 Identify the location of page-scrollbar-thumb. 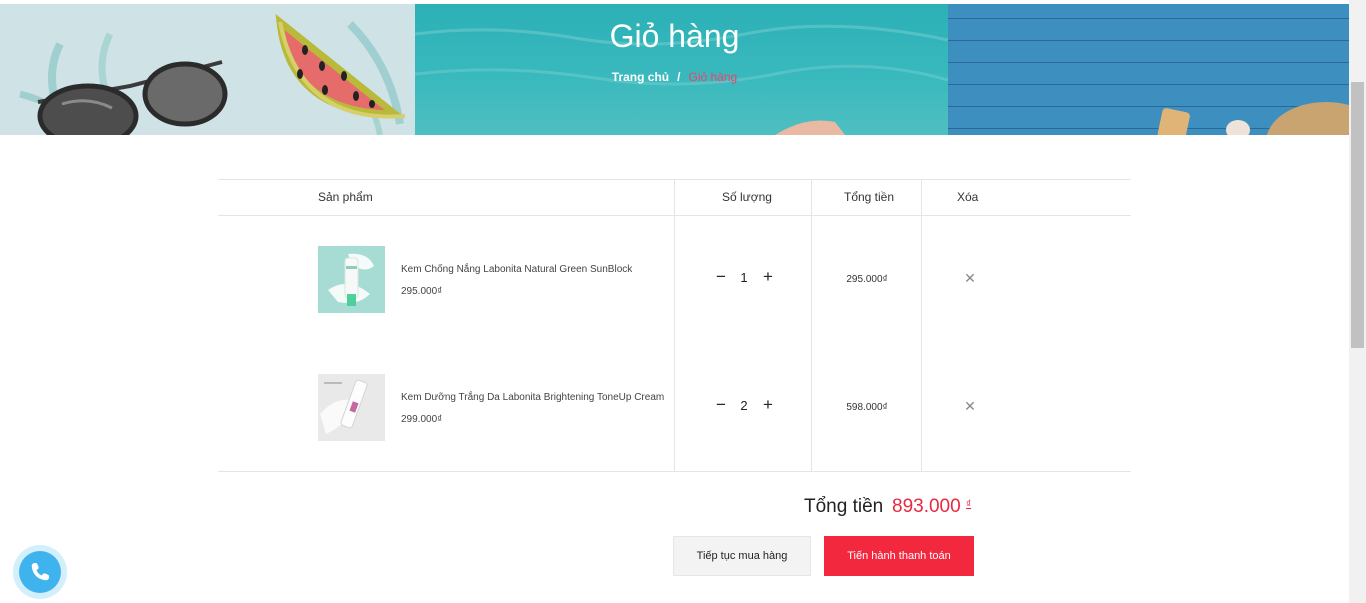
(1357, 215).